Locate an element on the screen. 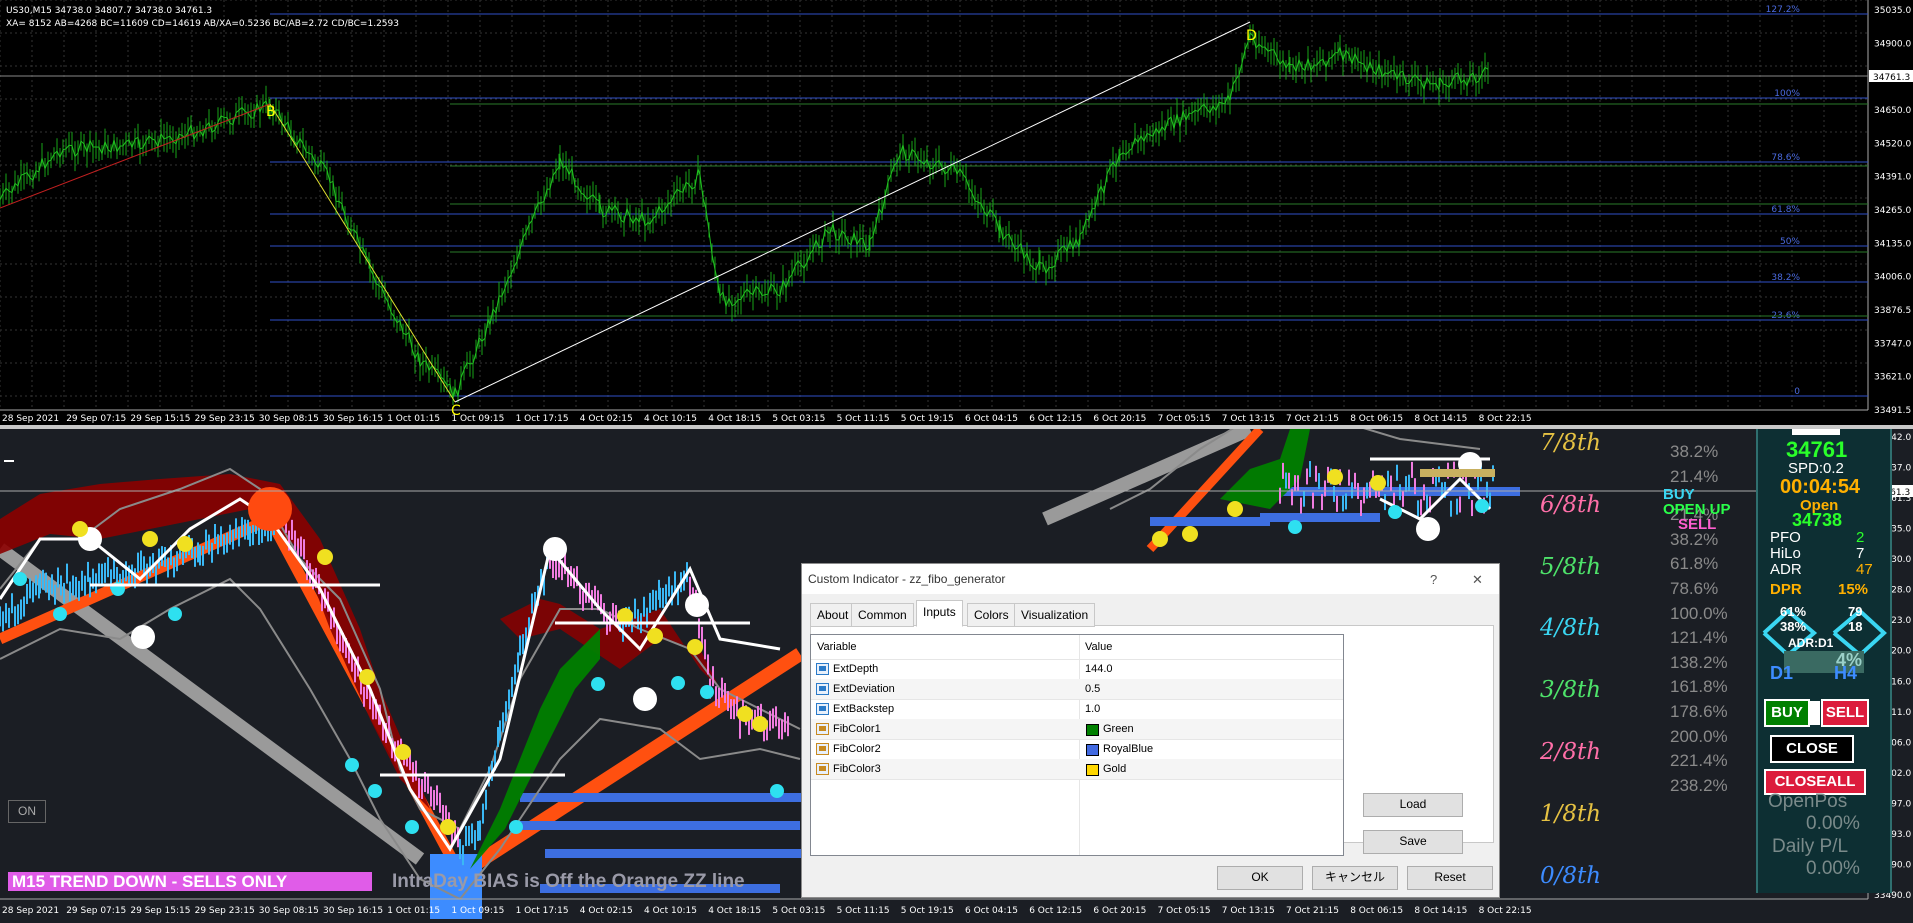 The width and height of the screenshot is (1913, 923). column-variable: Variable is located at coordinates (837, 647).